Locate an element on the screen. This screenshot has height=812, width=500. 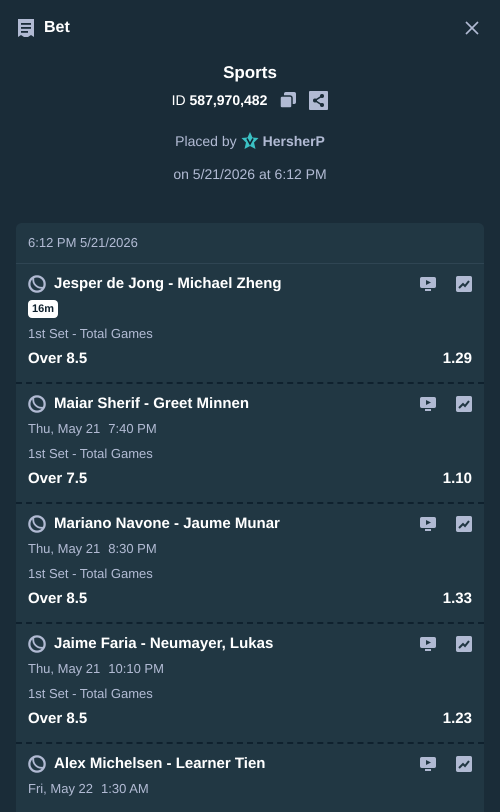
bet-timestamp: 6:12 PM 5/21/2026 is located at coordinates (83, 242).